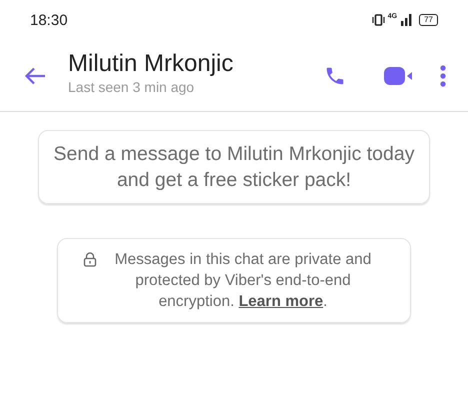 The image size is (468, 401). Describe the element at coordinates (234, 167) in the screenshot. I see `promo-message: Send a message to Milutin Mrkonjic today and get a free sticker pack!` at that location.